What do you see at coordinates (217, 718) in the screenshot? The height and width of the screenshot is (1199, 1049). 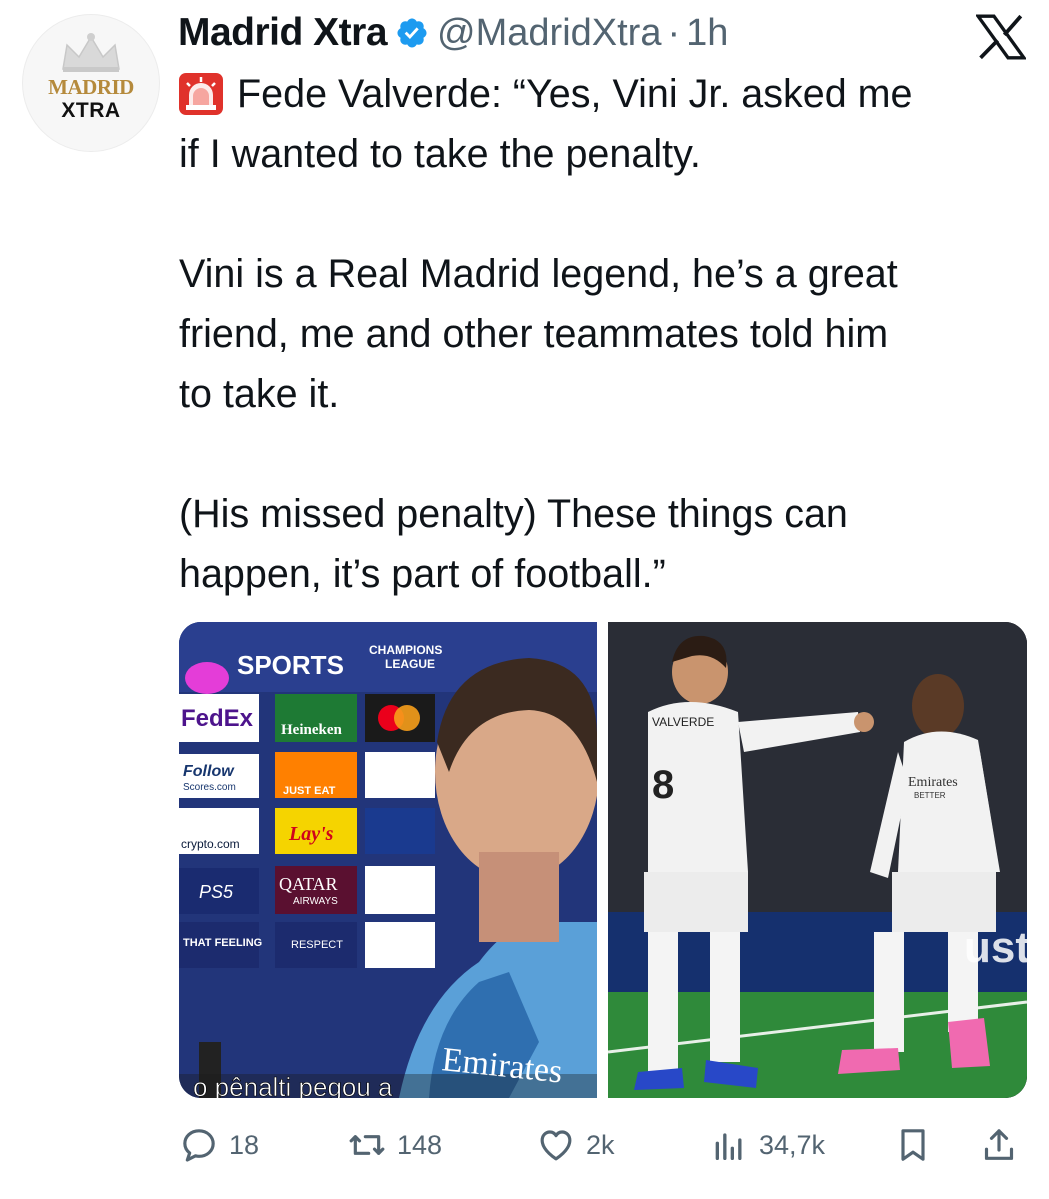 I see `fedex-board: FedEx` at bounding box center [217, 718].